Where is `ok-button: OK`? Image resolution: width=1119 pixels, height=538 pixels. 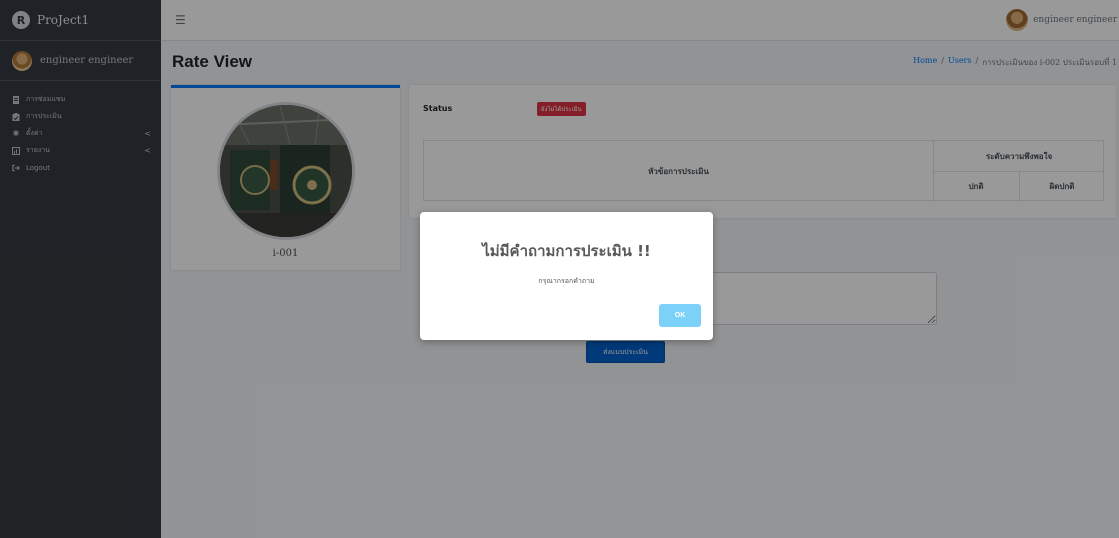
ok-button: OK is located at coordinates (680, 315).